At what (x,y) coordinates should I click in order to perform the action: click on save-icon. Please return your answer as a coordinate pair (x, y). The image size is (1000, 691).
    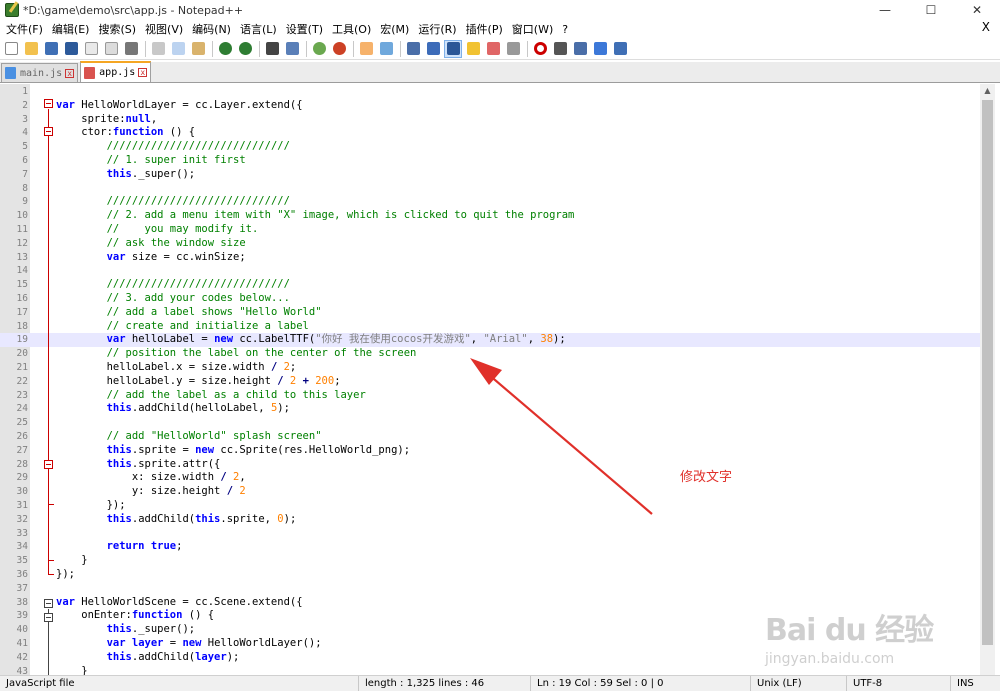
    Looking at the image, I should click on (51, 49).